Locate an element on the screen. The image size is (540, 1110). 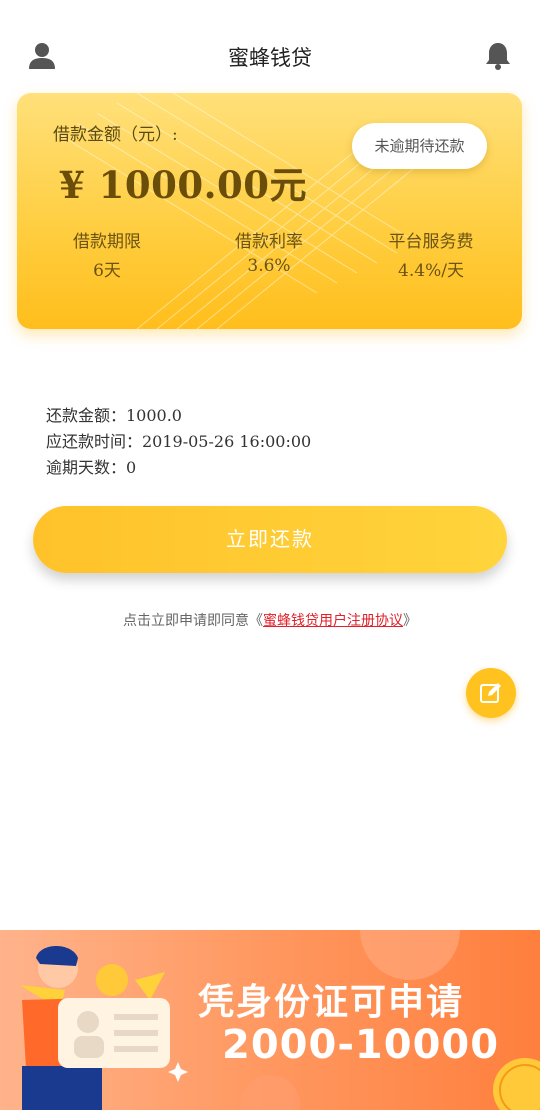
stat-service-fee: 平台服务费 4.4%/天 is located at coordinates (431, 254).